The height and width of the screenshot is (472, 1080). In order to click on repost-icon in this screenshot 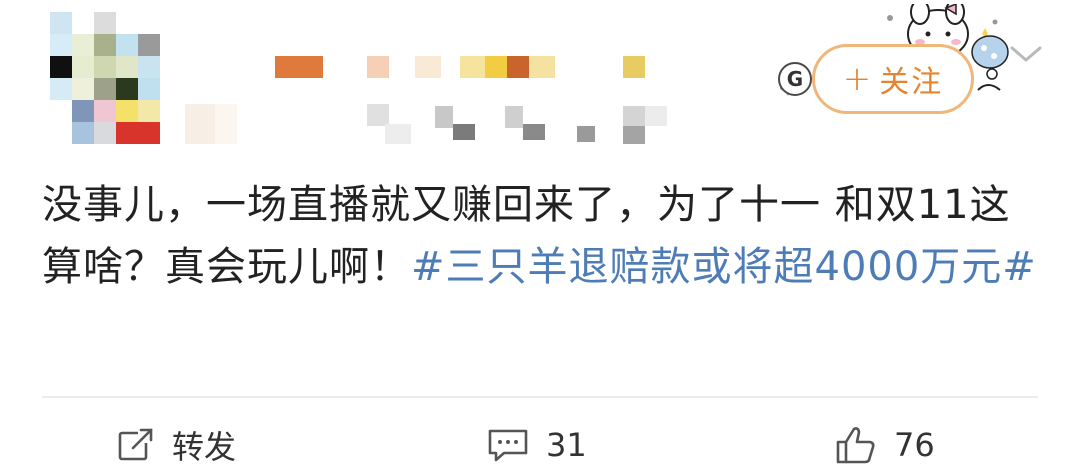, I will do `click(136, 444)`.